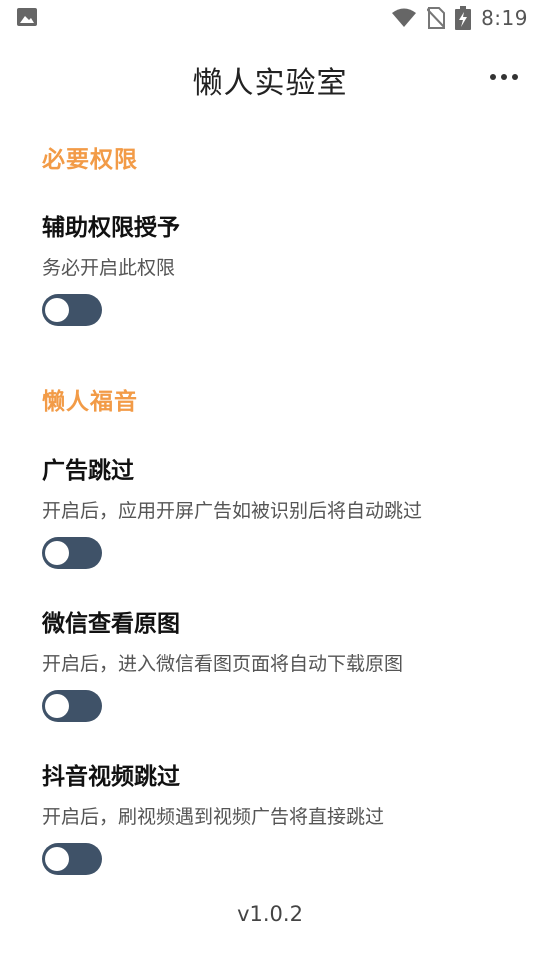 The image size is (540, 960). I want to click on status-right: 8:19, so click(459, 18).